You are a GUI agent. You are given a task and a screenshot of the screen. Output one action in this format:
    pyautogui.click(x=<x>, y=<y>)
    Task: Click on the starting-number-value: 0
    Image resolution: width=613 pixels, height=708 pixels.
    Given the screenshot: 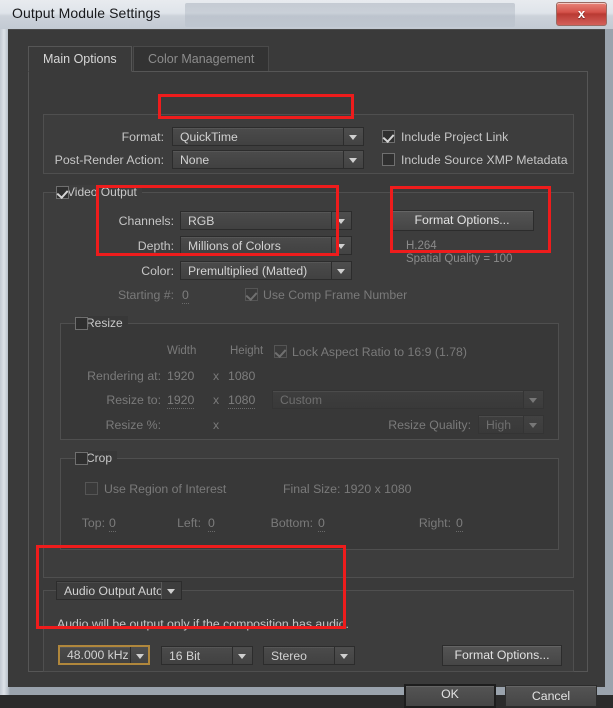 What is the action you would take?
    pyautogui.click(x=185, y=296)
    